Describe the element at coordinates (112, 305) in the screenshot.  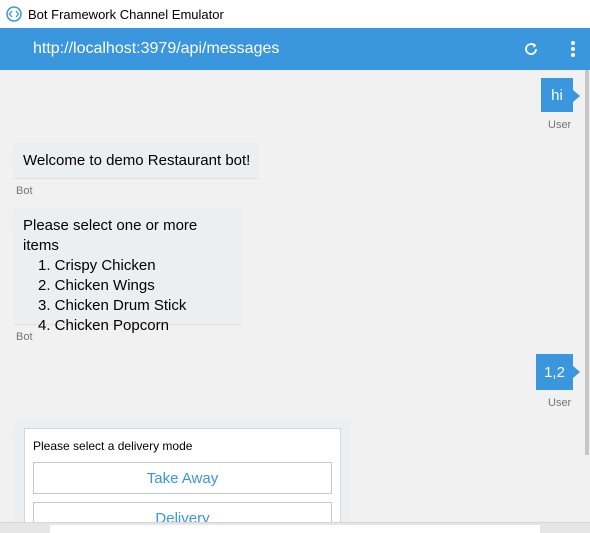
I see `list-item: 3. Chicken Drum Stick` at that location.